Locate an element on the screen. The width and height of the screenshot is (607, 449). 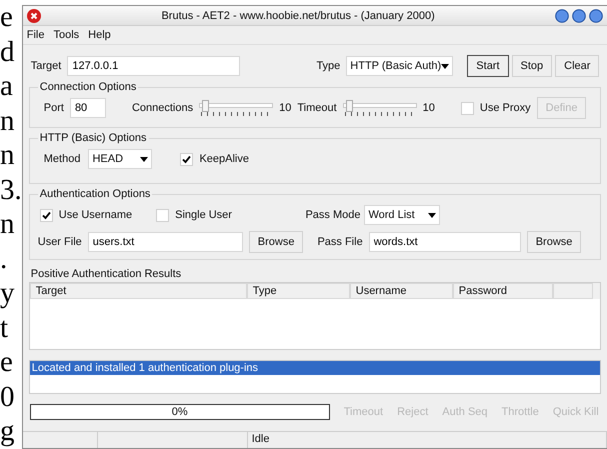
port-label: Port is located at coordinates (54, 108).